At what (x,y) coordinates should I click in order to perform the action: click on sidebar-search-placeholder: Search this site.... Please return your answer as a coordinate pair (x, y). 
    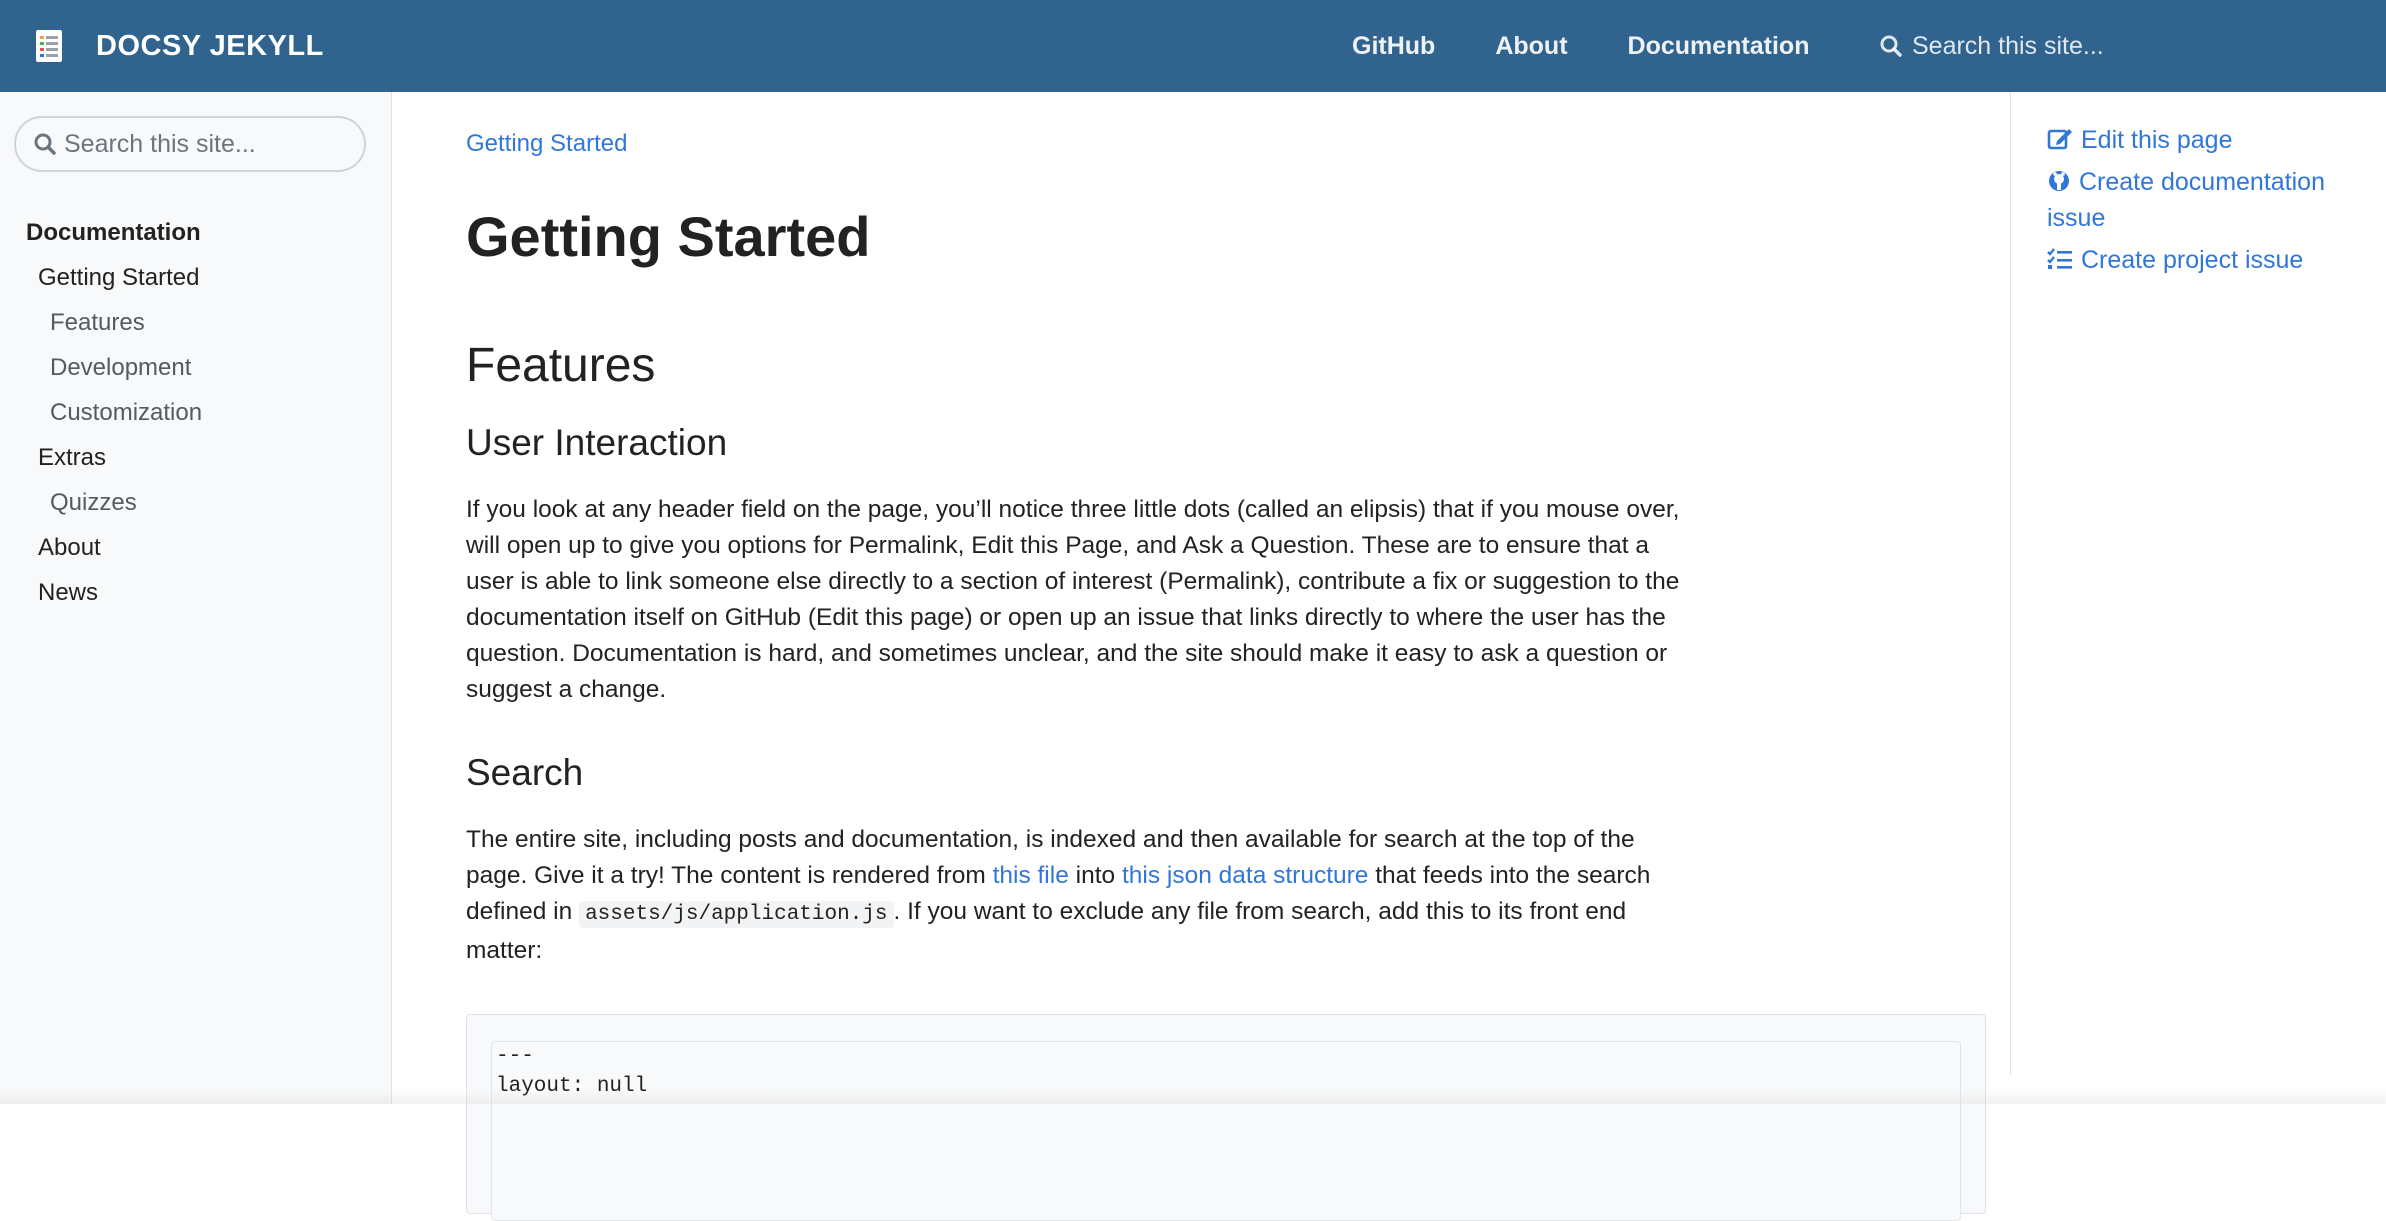
    Looking at the image, I should click on (160, 143).